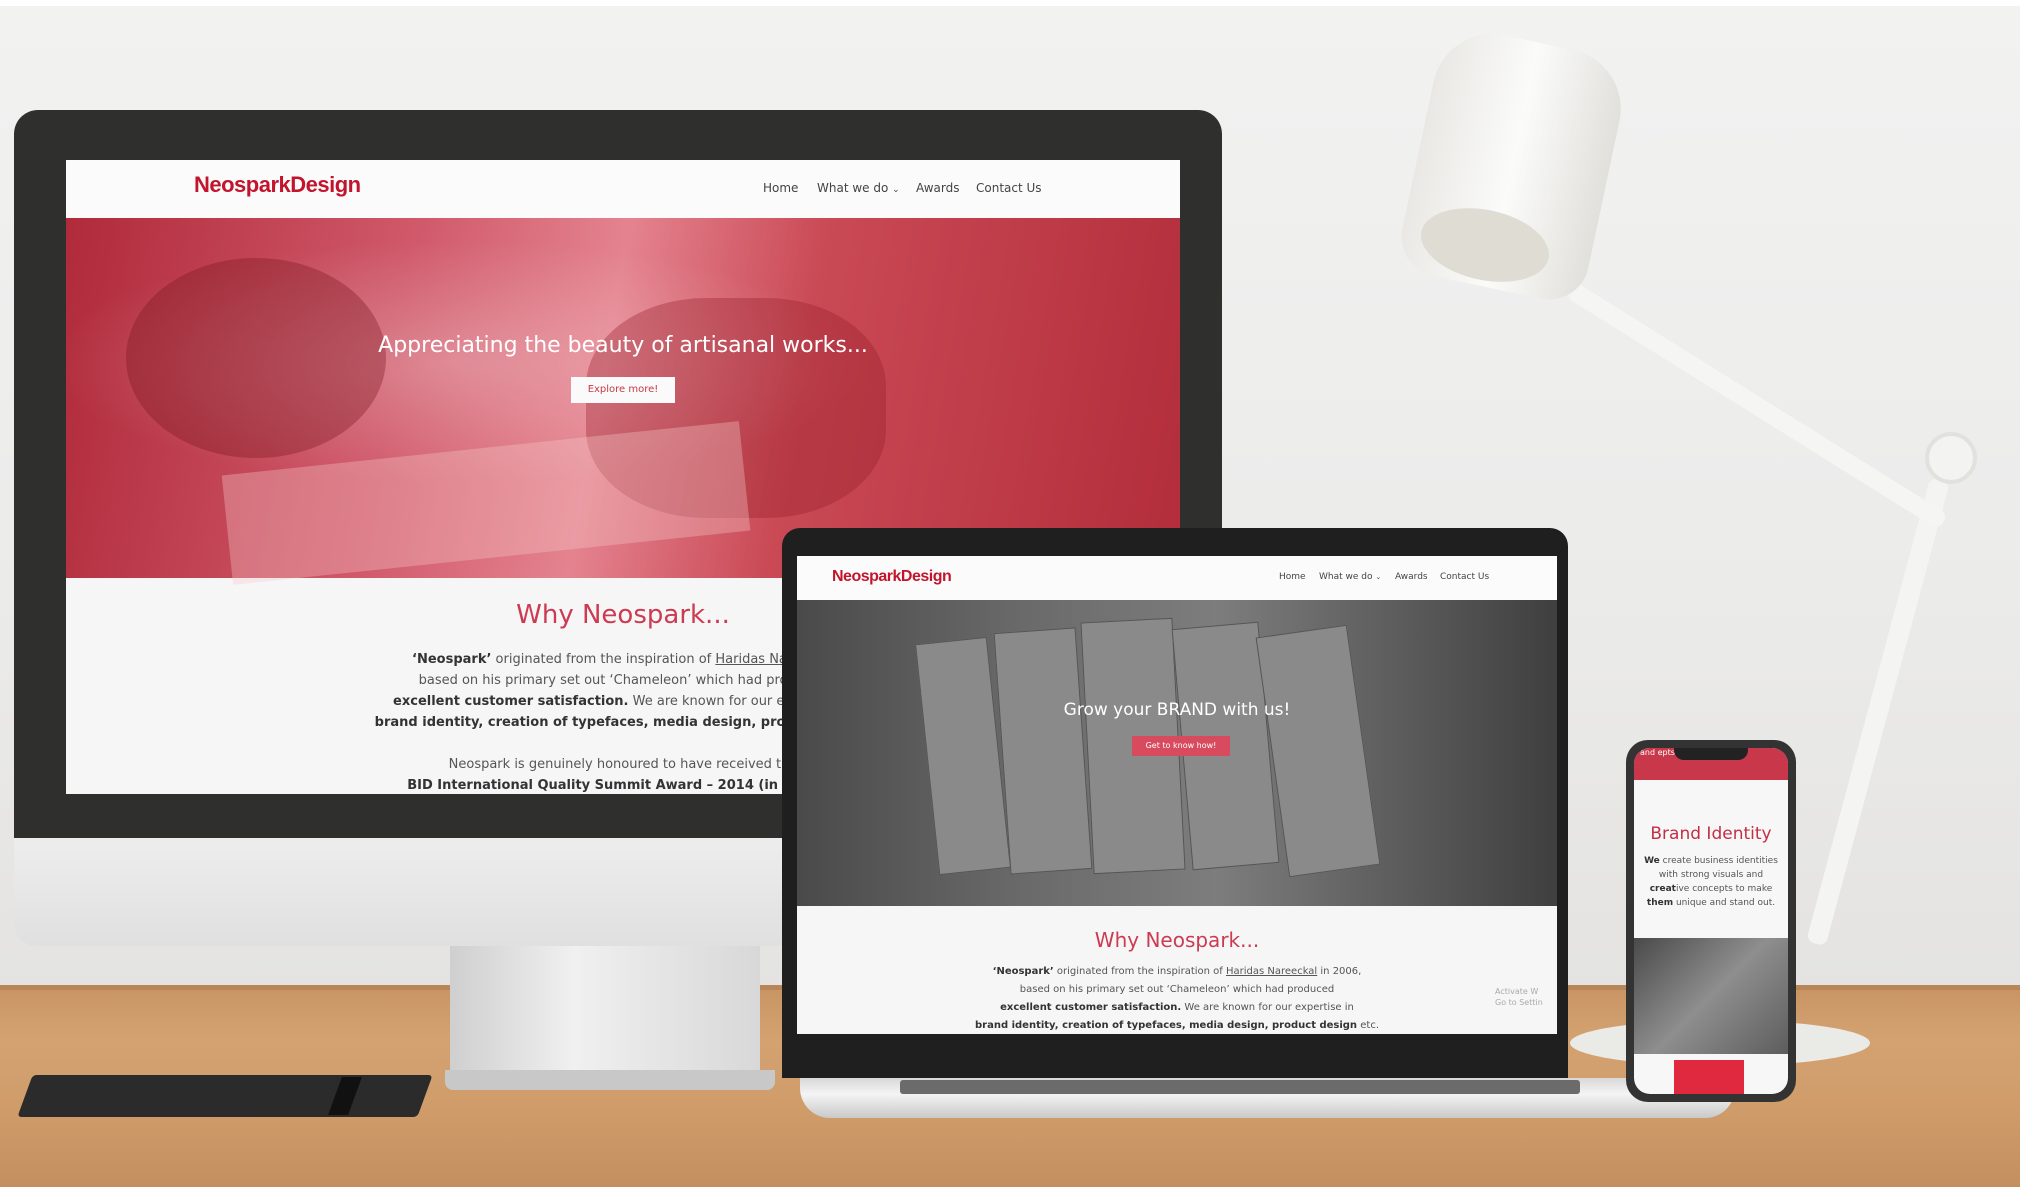 The width and height of the screenshot is (2020, 1187). Describe the element at coordinates (623, 390) in the screenshot. I see `explore-more-button: Explore more!` at that location.